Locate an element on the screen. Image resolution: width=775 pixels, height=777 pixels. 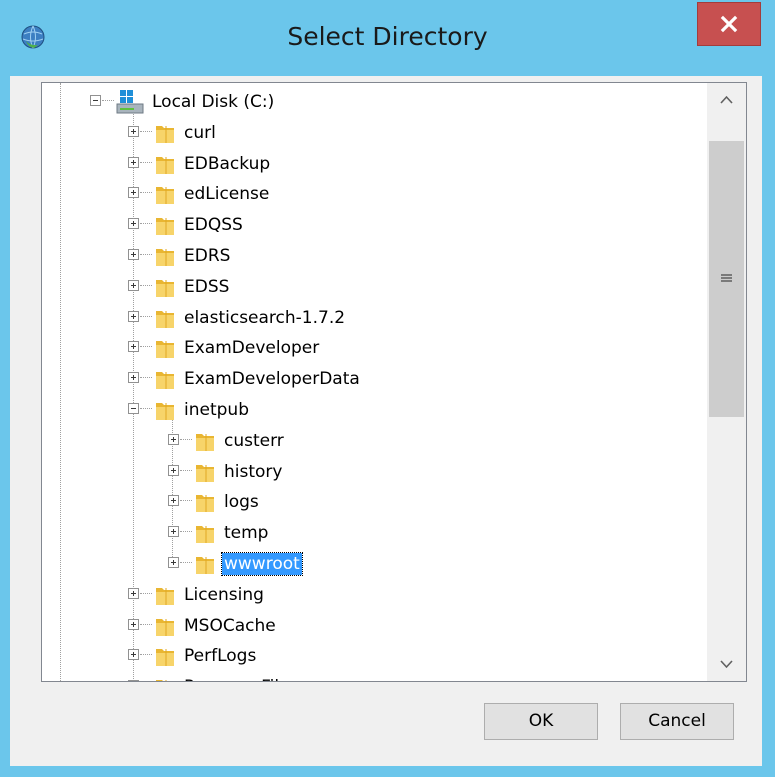
tree-item-label: logs is located at coordinates (241, 502).